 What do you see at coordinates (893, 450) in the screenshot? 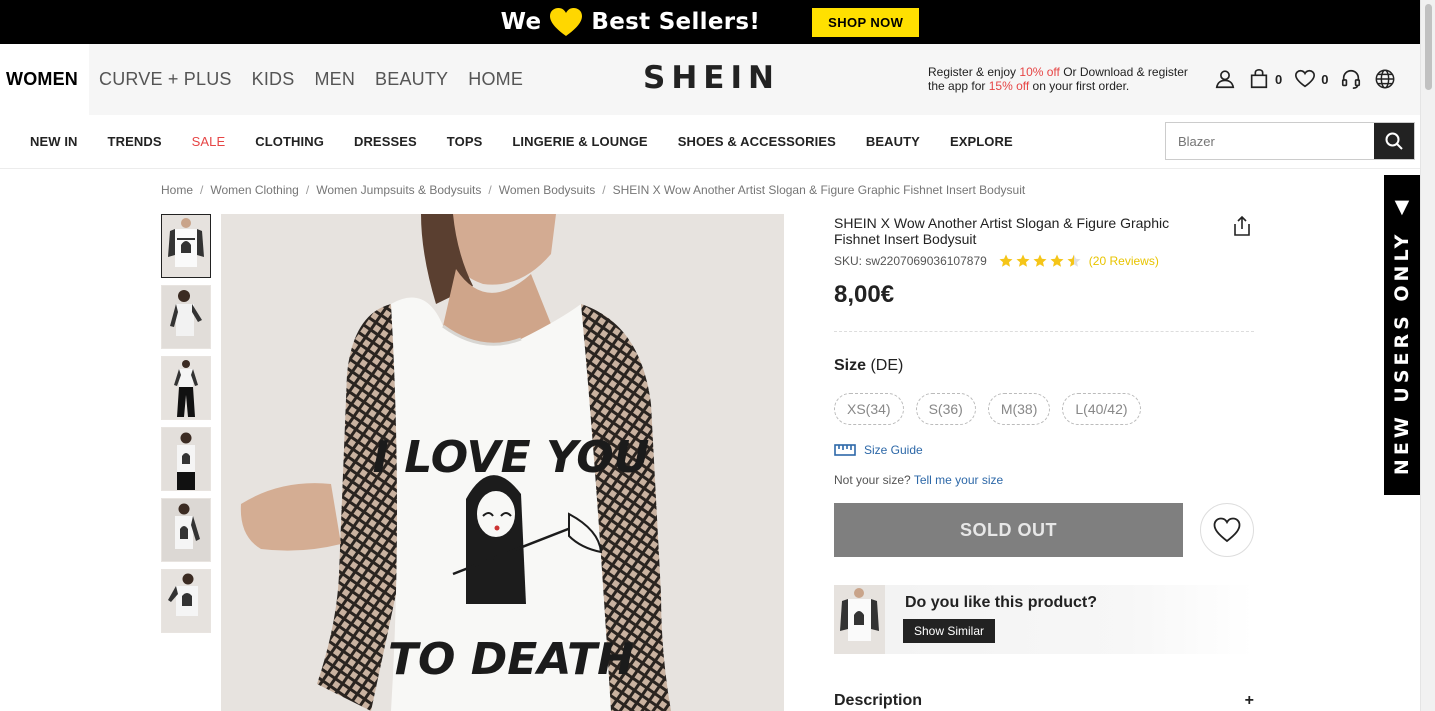
I see `size-guide-label: Size Guide` at bounding box center [893, 450].